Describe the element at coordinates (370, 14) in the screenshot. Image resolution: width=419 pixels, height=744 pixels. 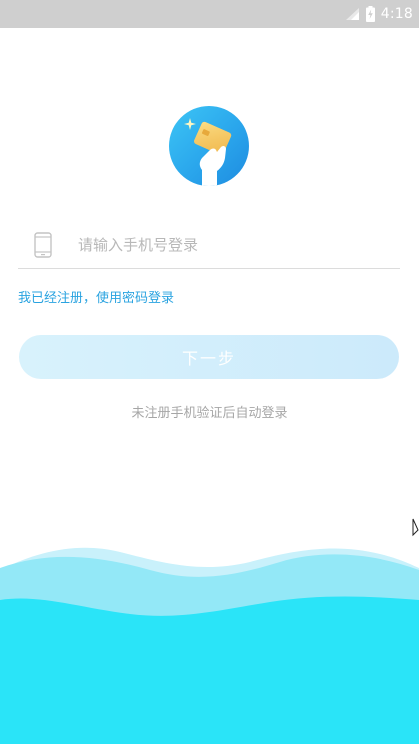
I see `battery-charging-icon` at that location.